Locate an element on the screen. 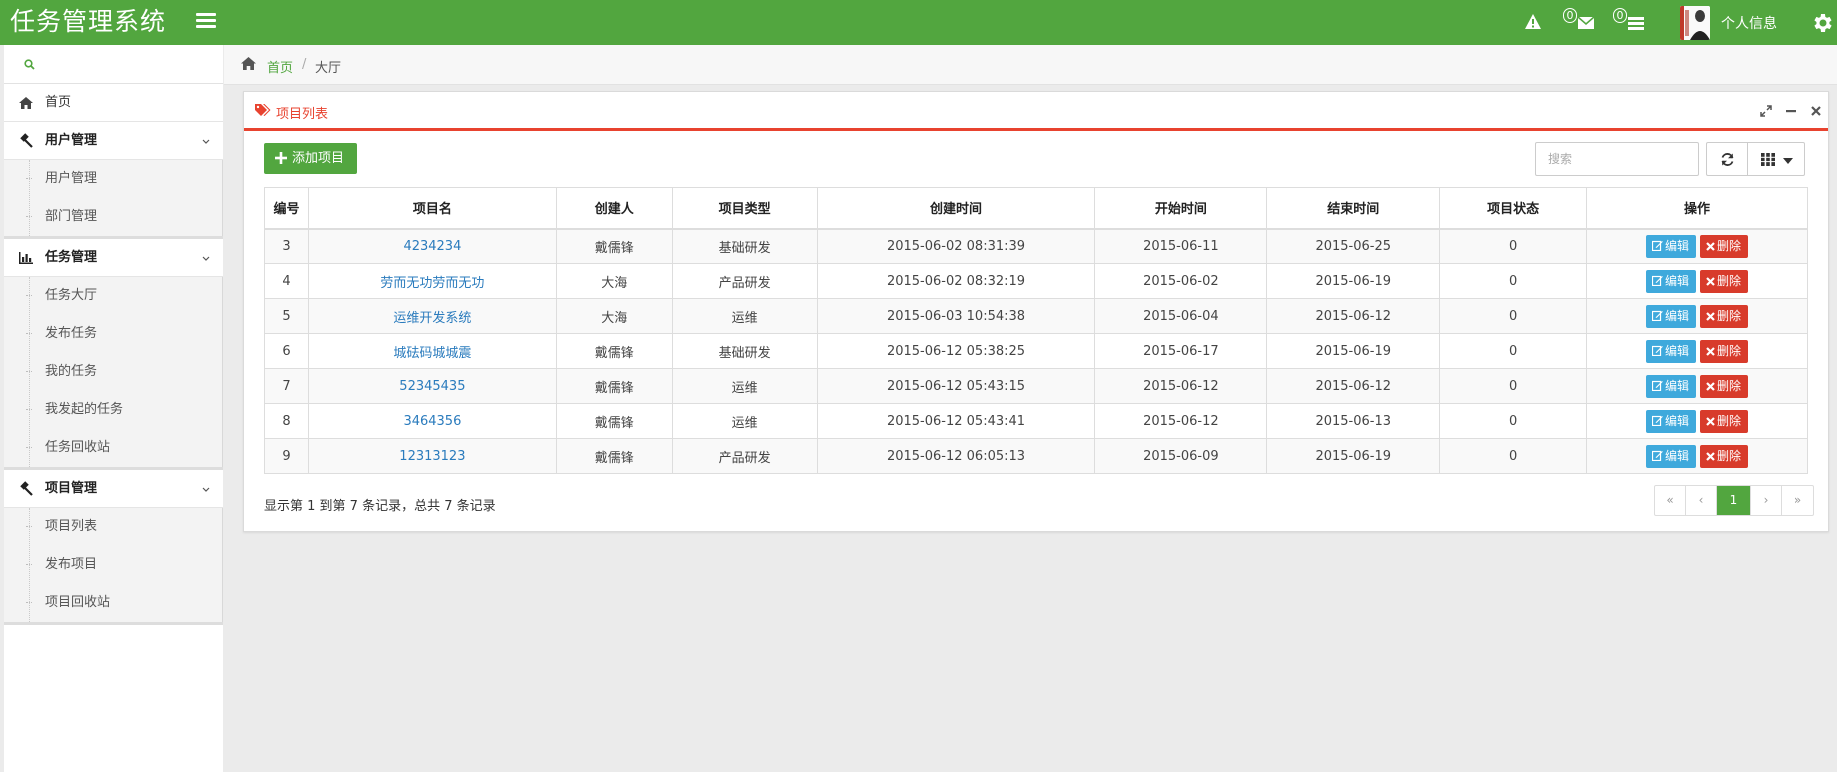  messages-badge: 0 is located at coordinates (1570, 15).